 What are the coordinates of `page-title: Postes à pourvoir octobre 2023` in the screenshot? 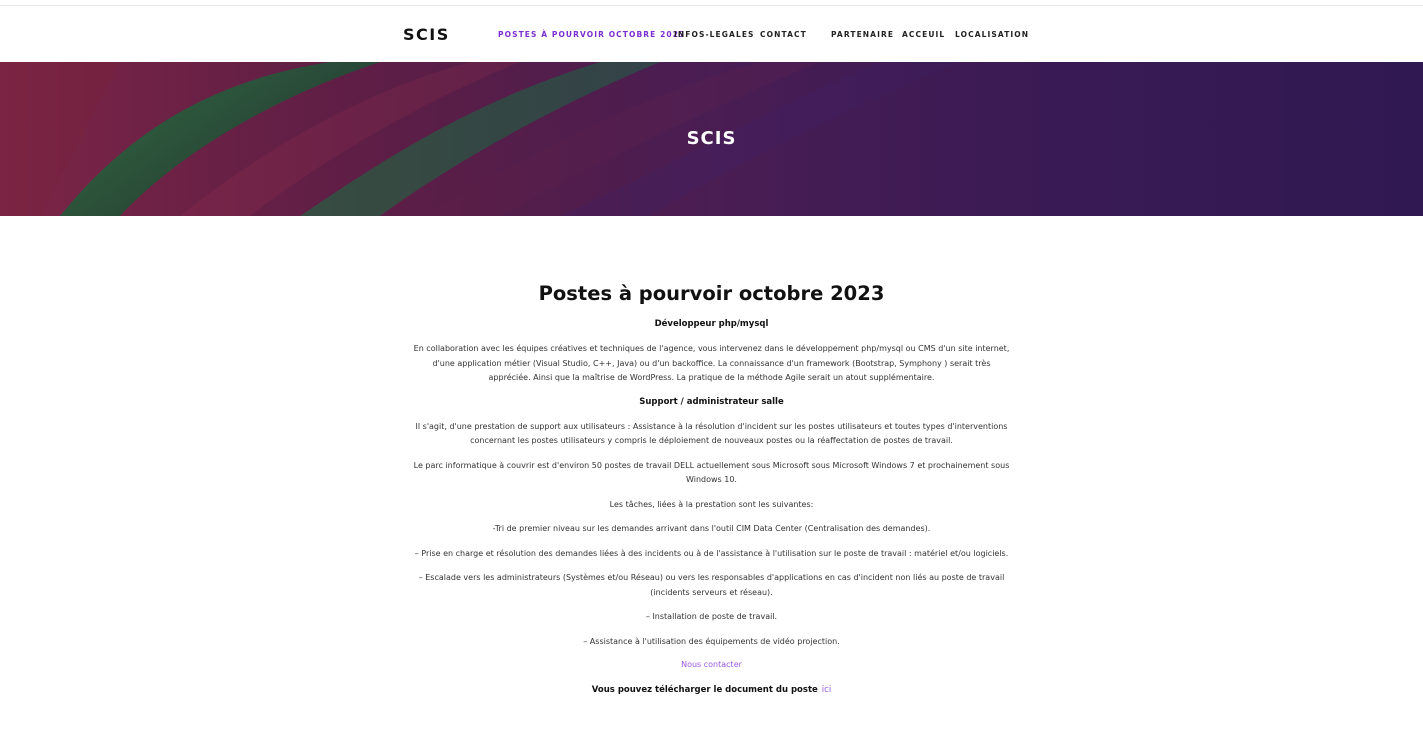 It's located at (711, 293).